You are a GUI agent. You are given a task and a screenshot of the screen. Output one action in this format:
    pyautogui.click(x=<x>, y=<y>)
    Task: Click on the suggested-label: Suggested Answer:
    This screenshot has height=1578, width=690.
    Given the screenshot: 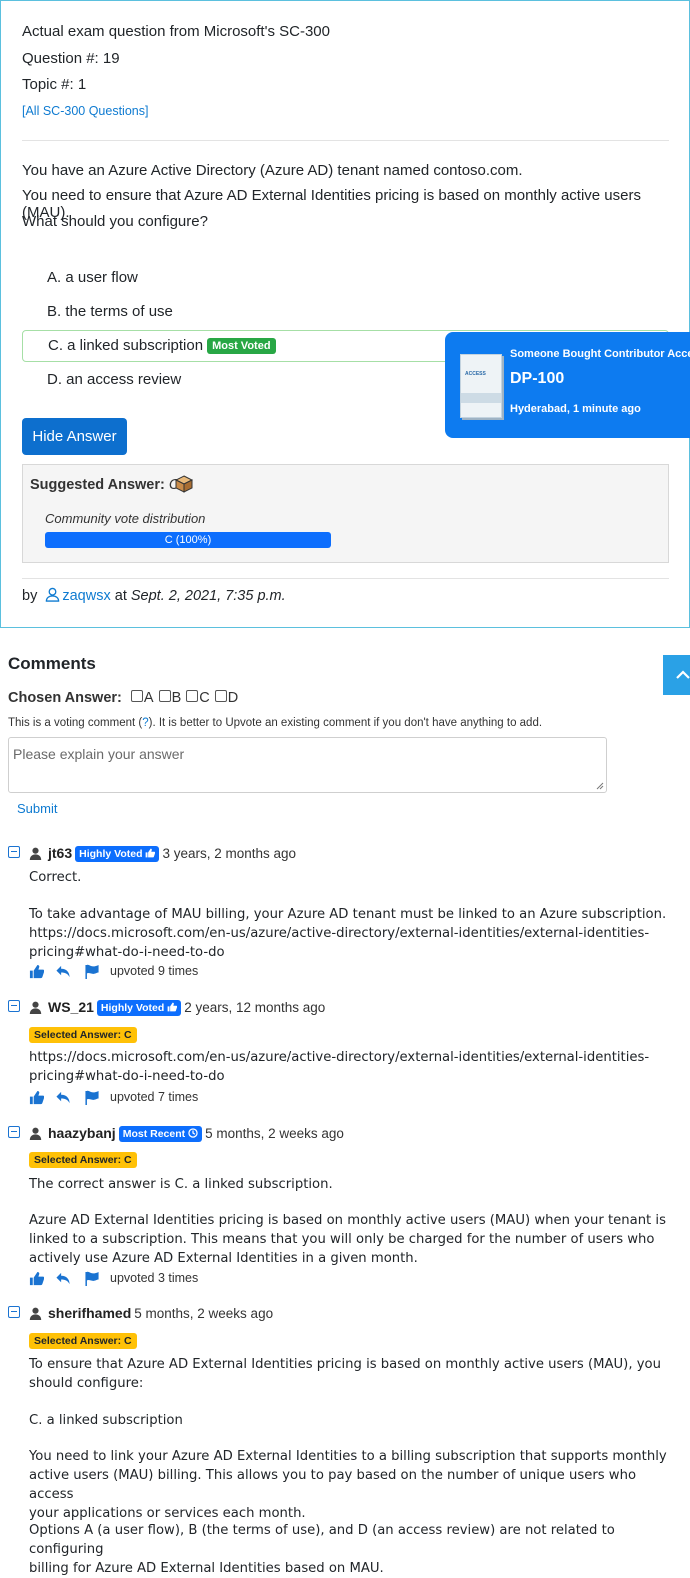 What is the action you would take?
    pyautogui.click(x=97, y=485)
    